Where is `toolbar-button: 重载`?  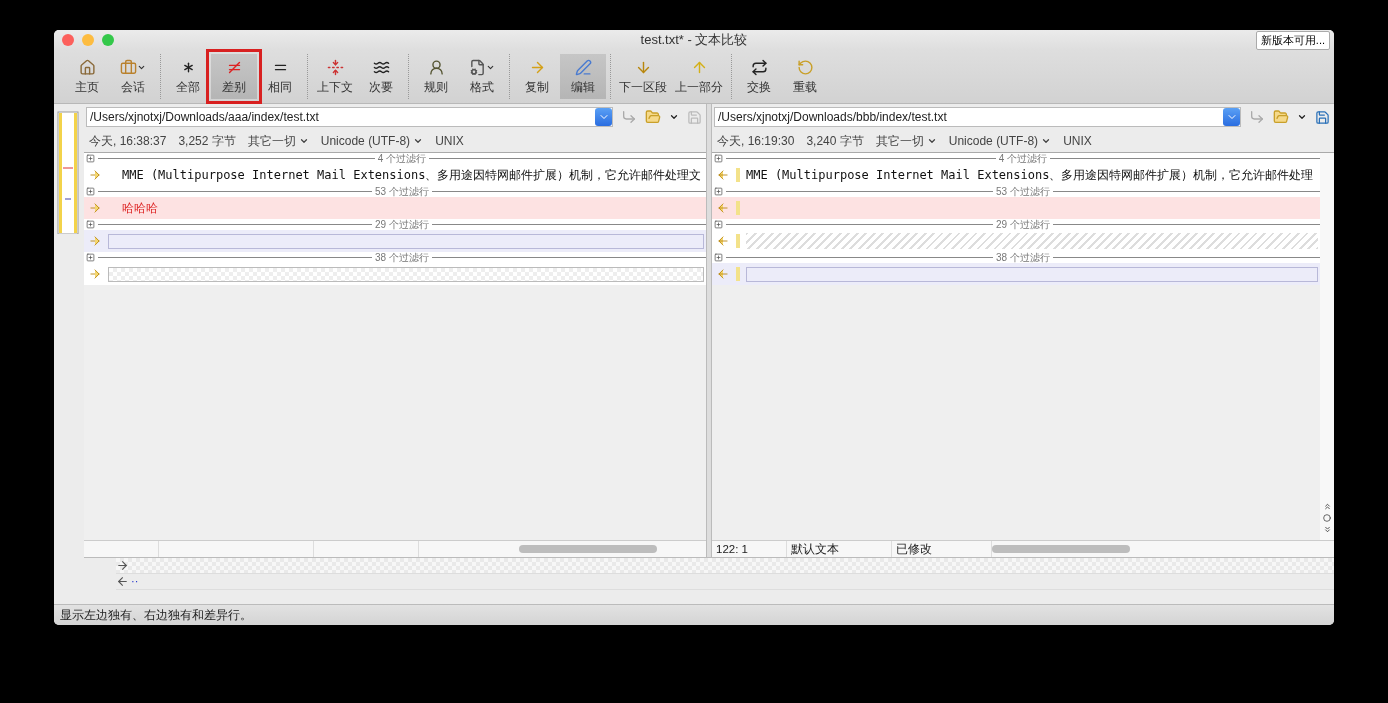 toolbar-button: 重载 is located at coordinates (805, 76).